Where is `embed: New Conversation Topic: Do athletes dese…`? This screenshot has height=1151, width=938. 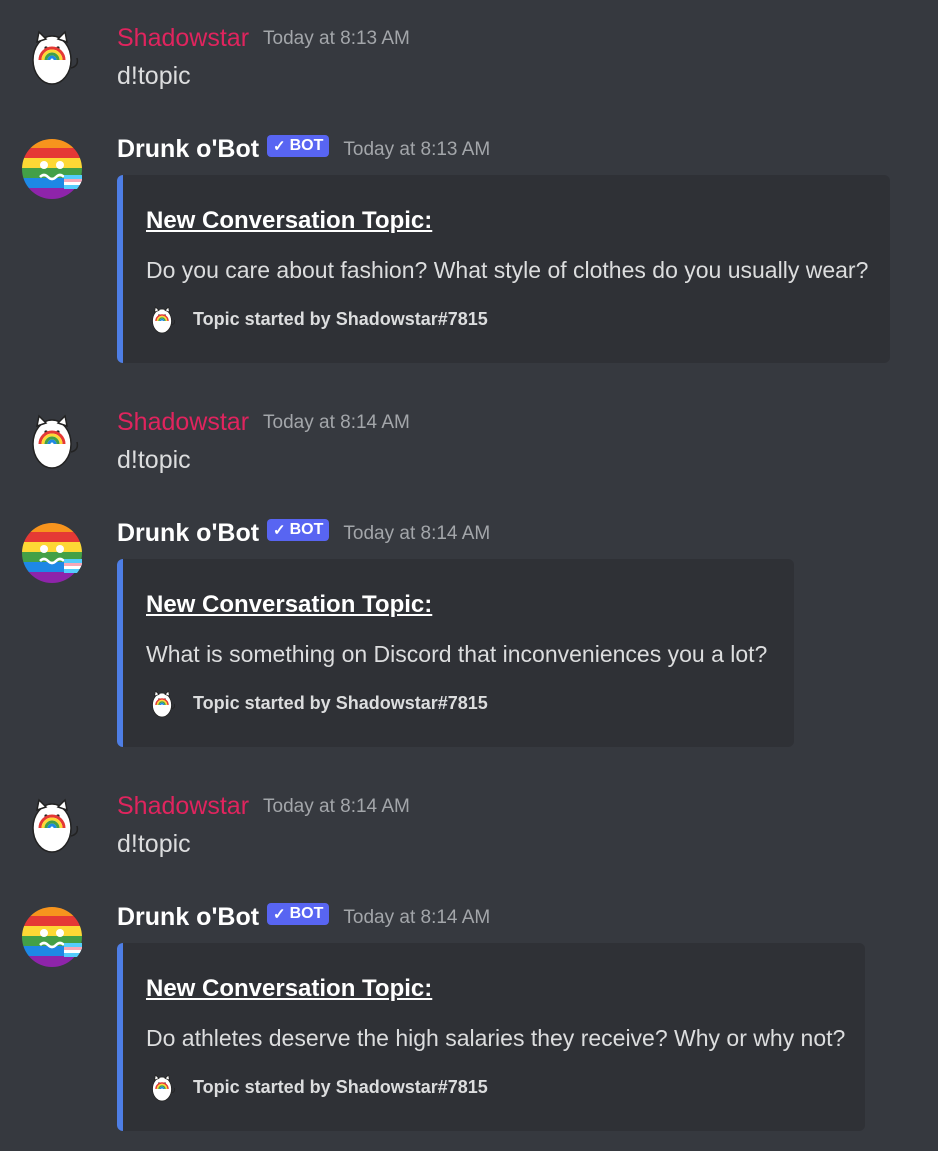 embed: New Conversation Topic: Do athletes dese… is located at coordinates (491, 1037).